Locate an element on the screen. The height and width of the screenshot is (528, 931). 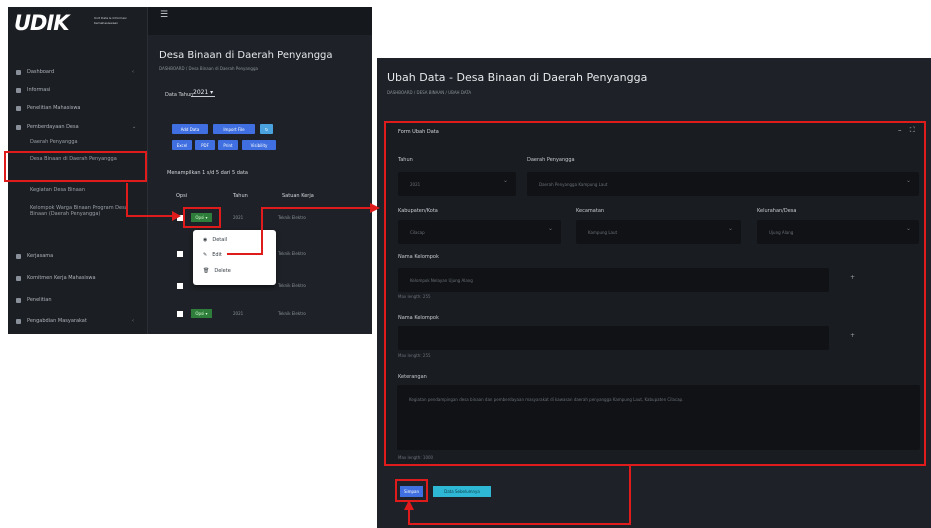
hamburger-icon: ☰ is located at coordinates (164, 15).